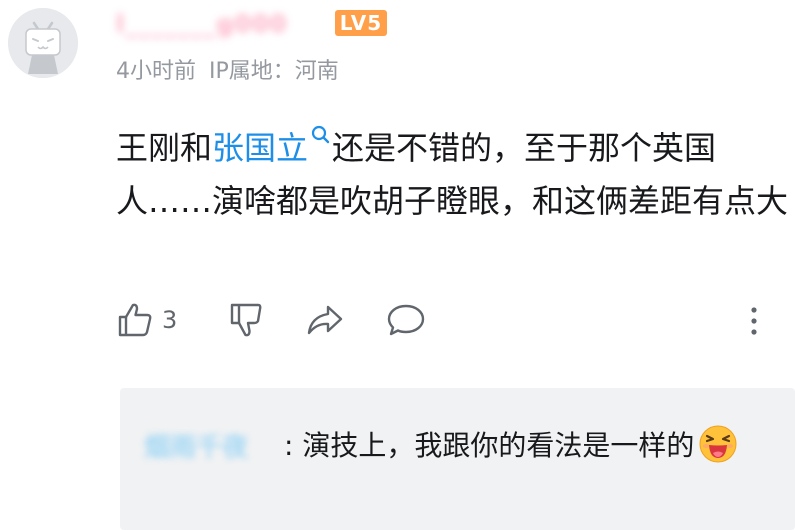  I want to click on search-link: 张国立, so click(260, 148).